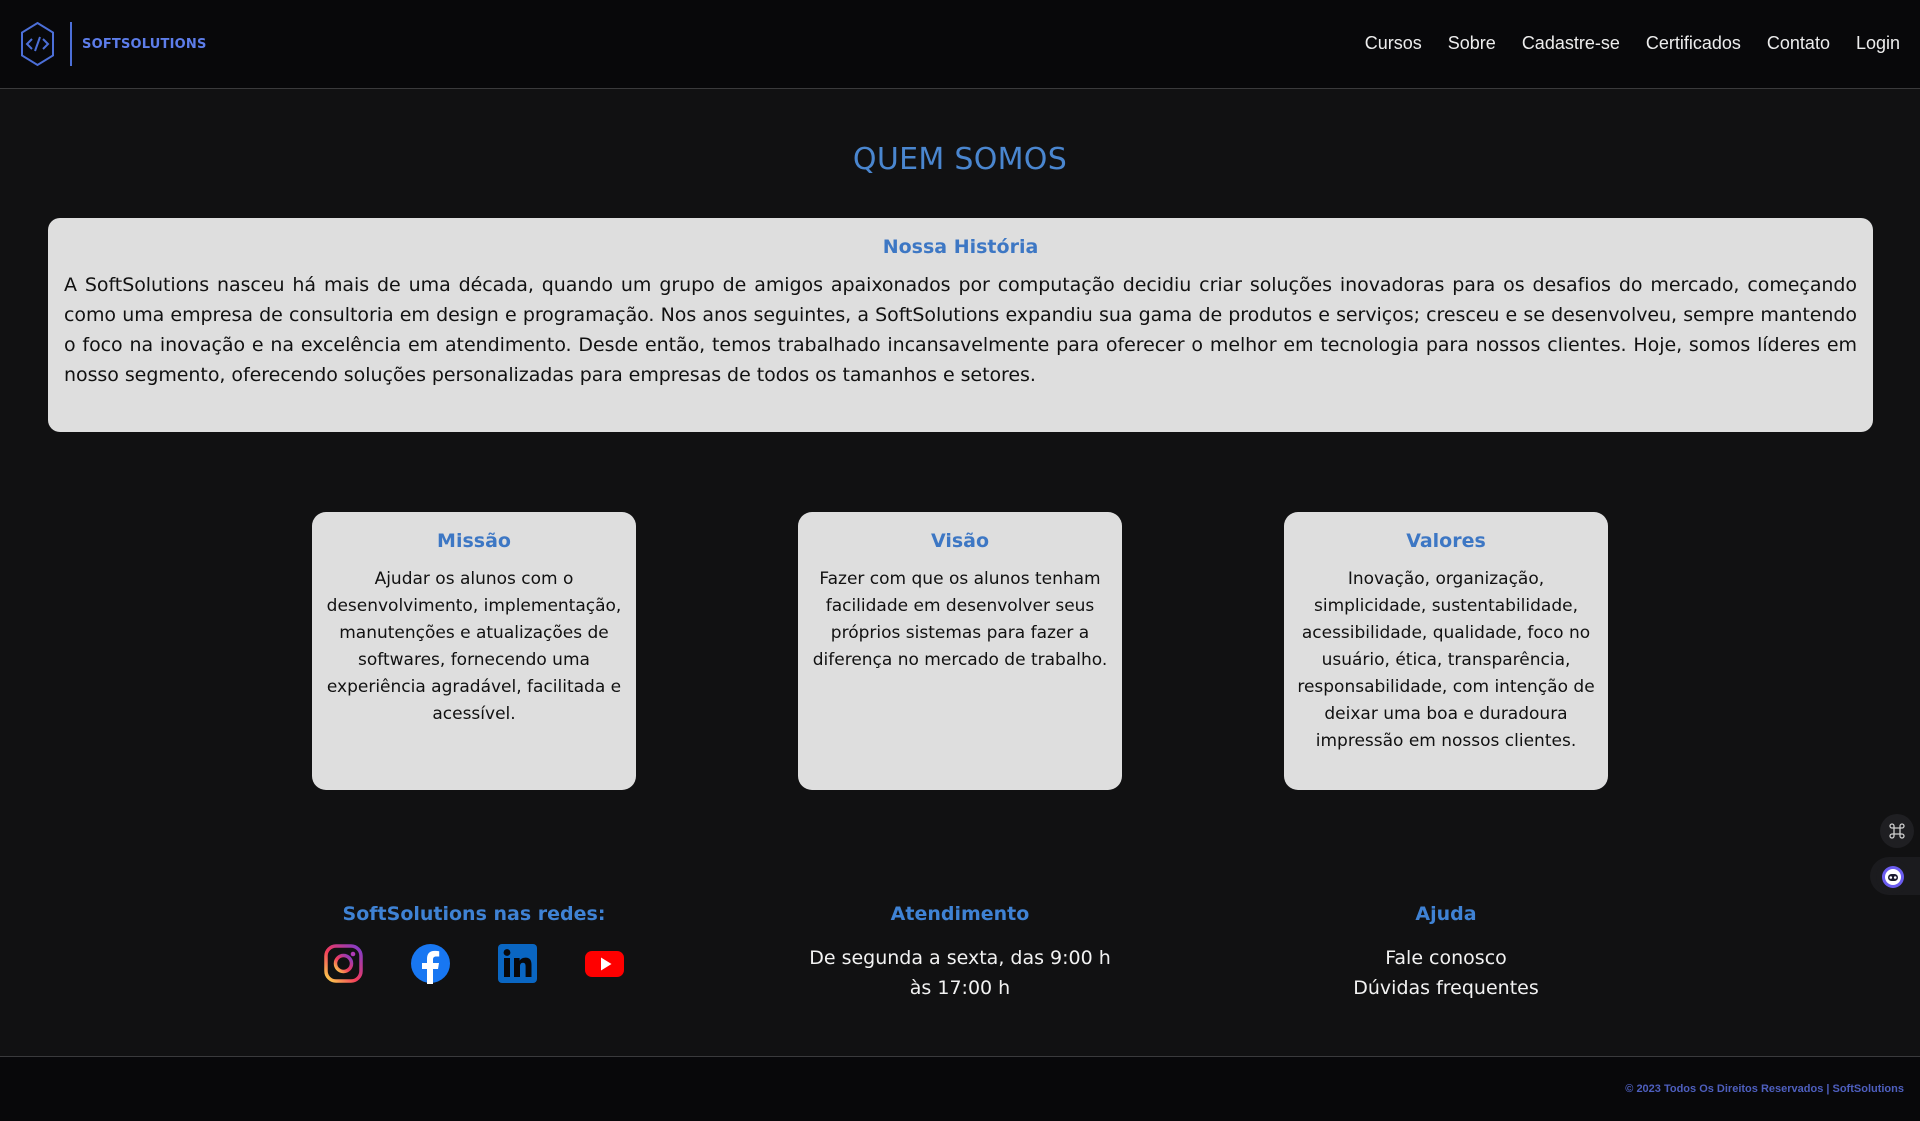 The width and height of the screenshot is (1920, 1121). I want to click on youtube-icon, so click(604, 963).